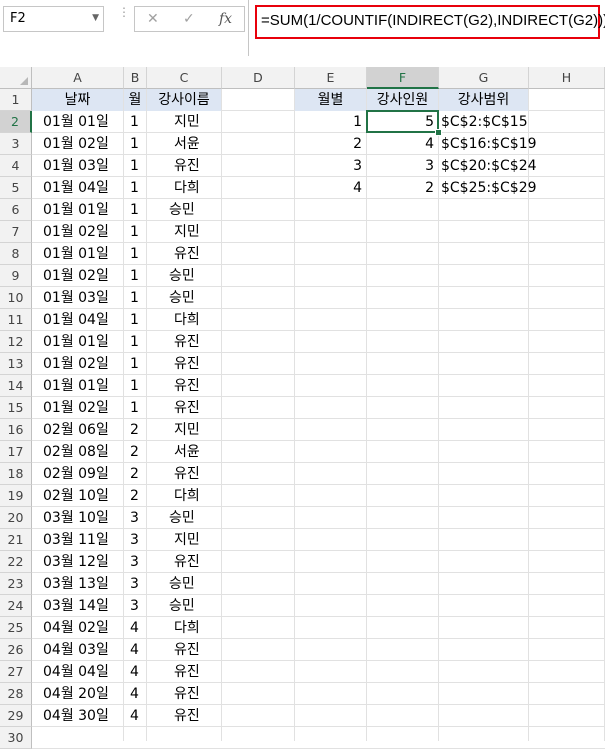 The width and height of the screenshot is (605, 749). Describe the element at coordinates (16, 298) in the screenshot. I see `row-header-10: 10` at that location.